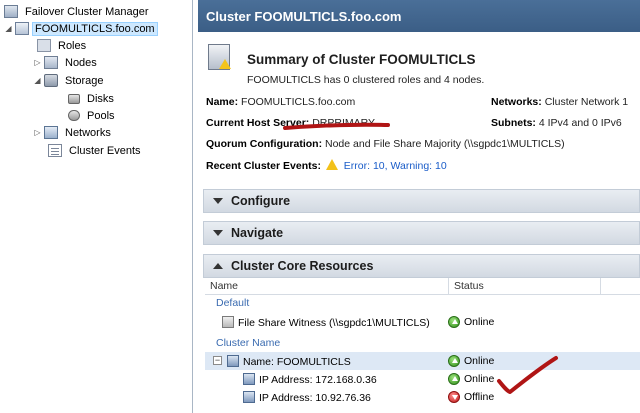 This screenshot has width=640, height=413. I want to click on row-status: Offline, so click(471, 397).